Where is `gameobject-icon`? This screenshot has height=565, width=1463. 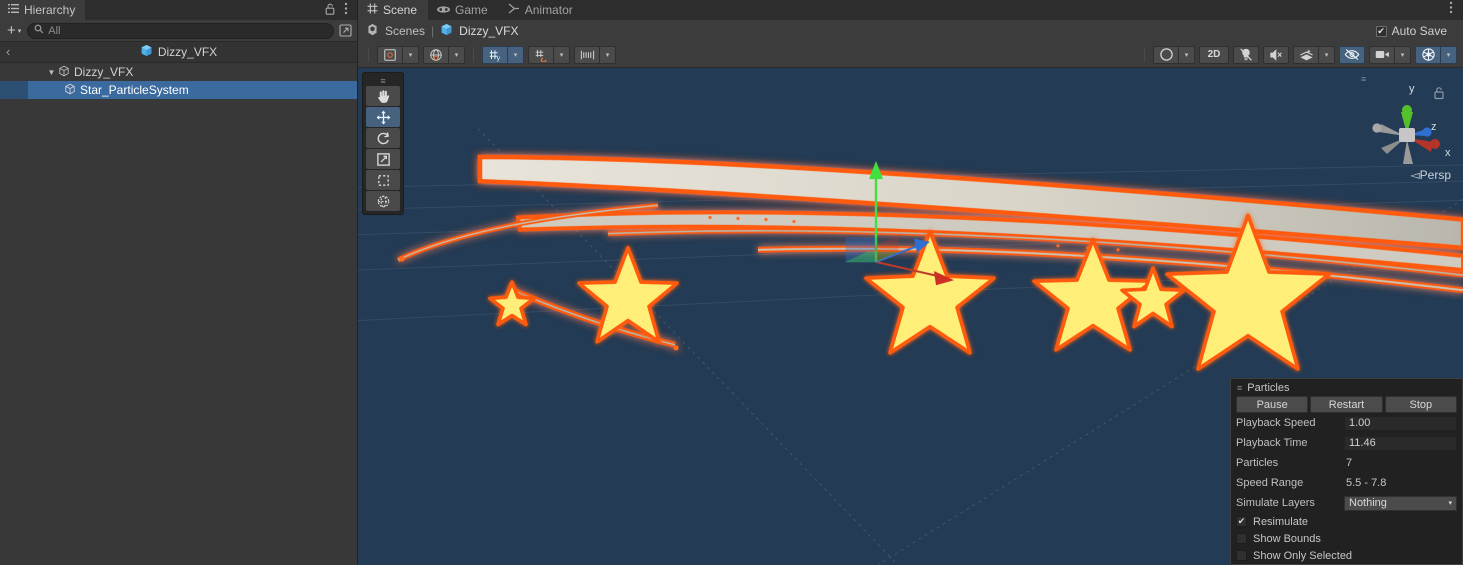
gameobject-icon is located at coordinates (64, 72).